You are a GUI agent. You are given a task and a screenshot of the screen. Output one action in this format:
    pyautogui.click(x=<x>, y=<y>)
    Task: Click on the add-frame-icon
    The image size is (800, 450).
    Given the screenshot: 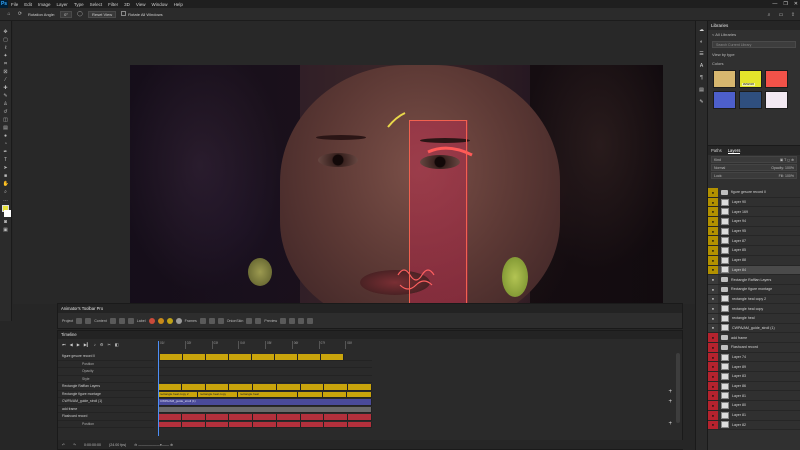 What is the action you would take?
    pyautogui.click(x=202, y=321)
    